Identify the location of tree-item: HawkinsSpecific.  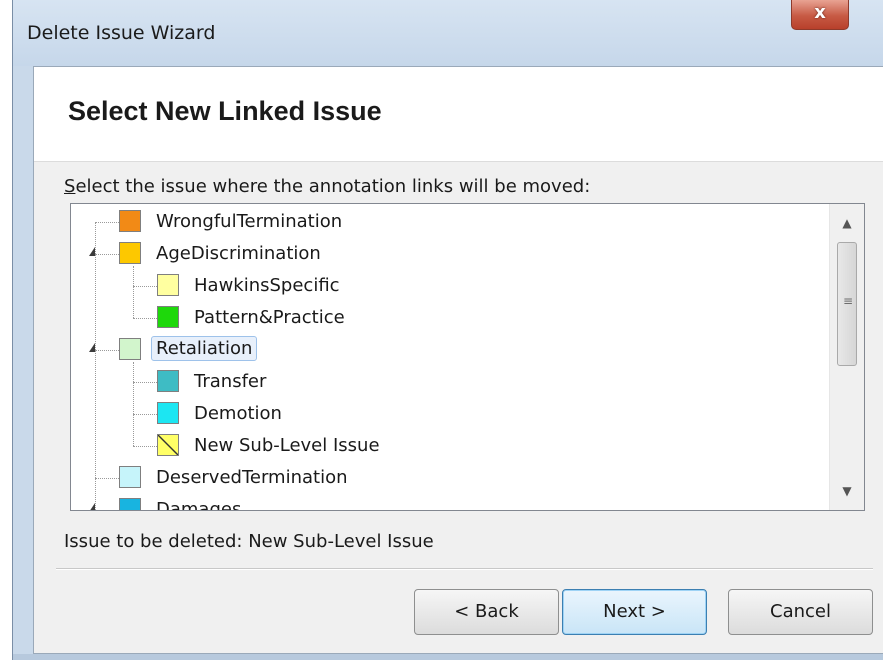
(451, 286).